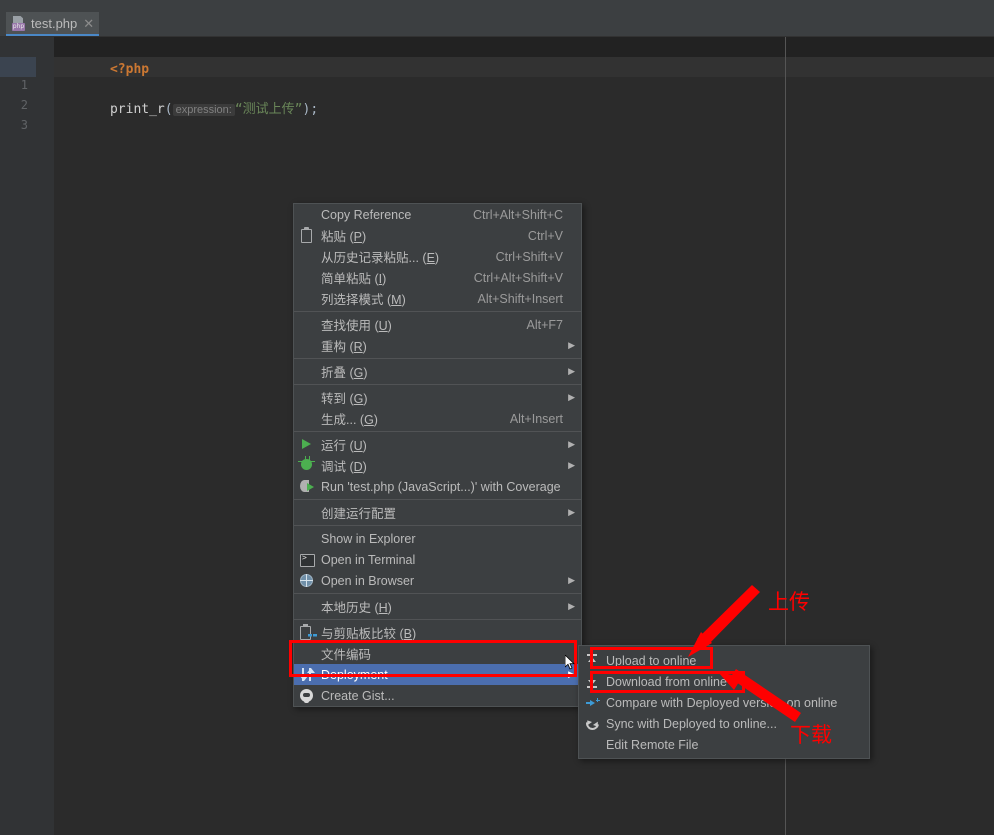  I want to click on editor-tab-test-php: php test.php ✕, so click(52, 24).